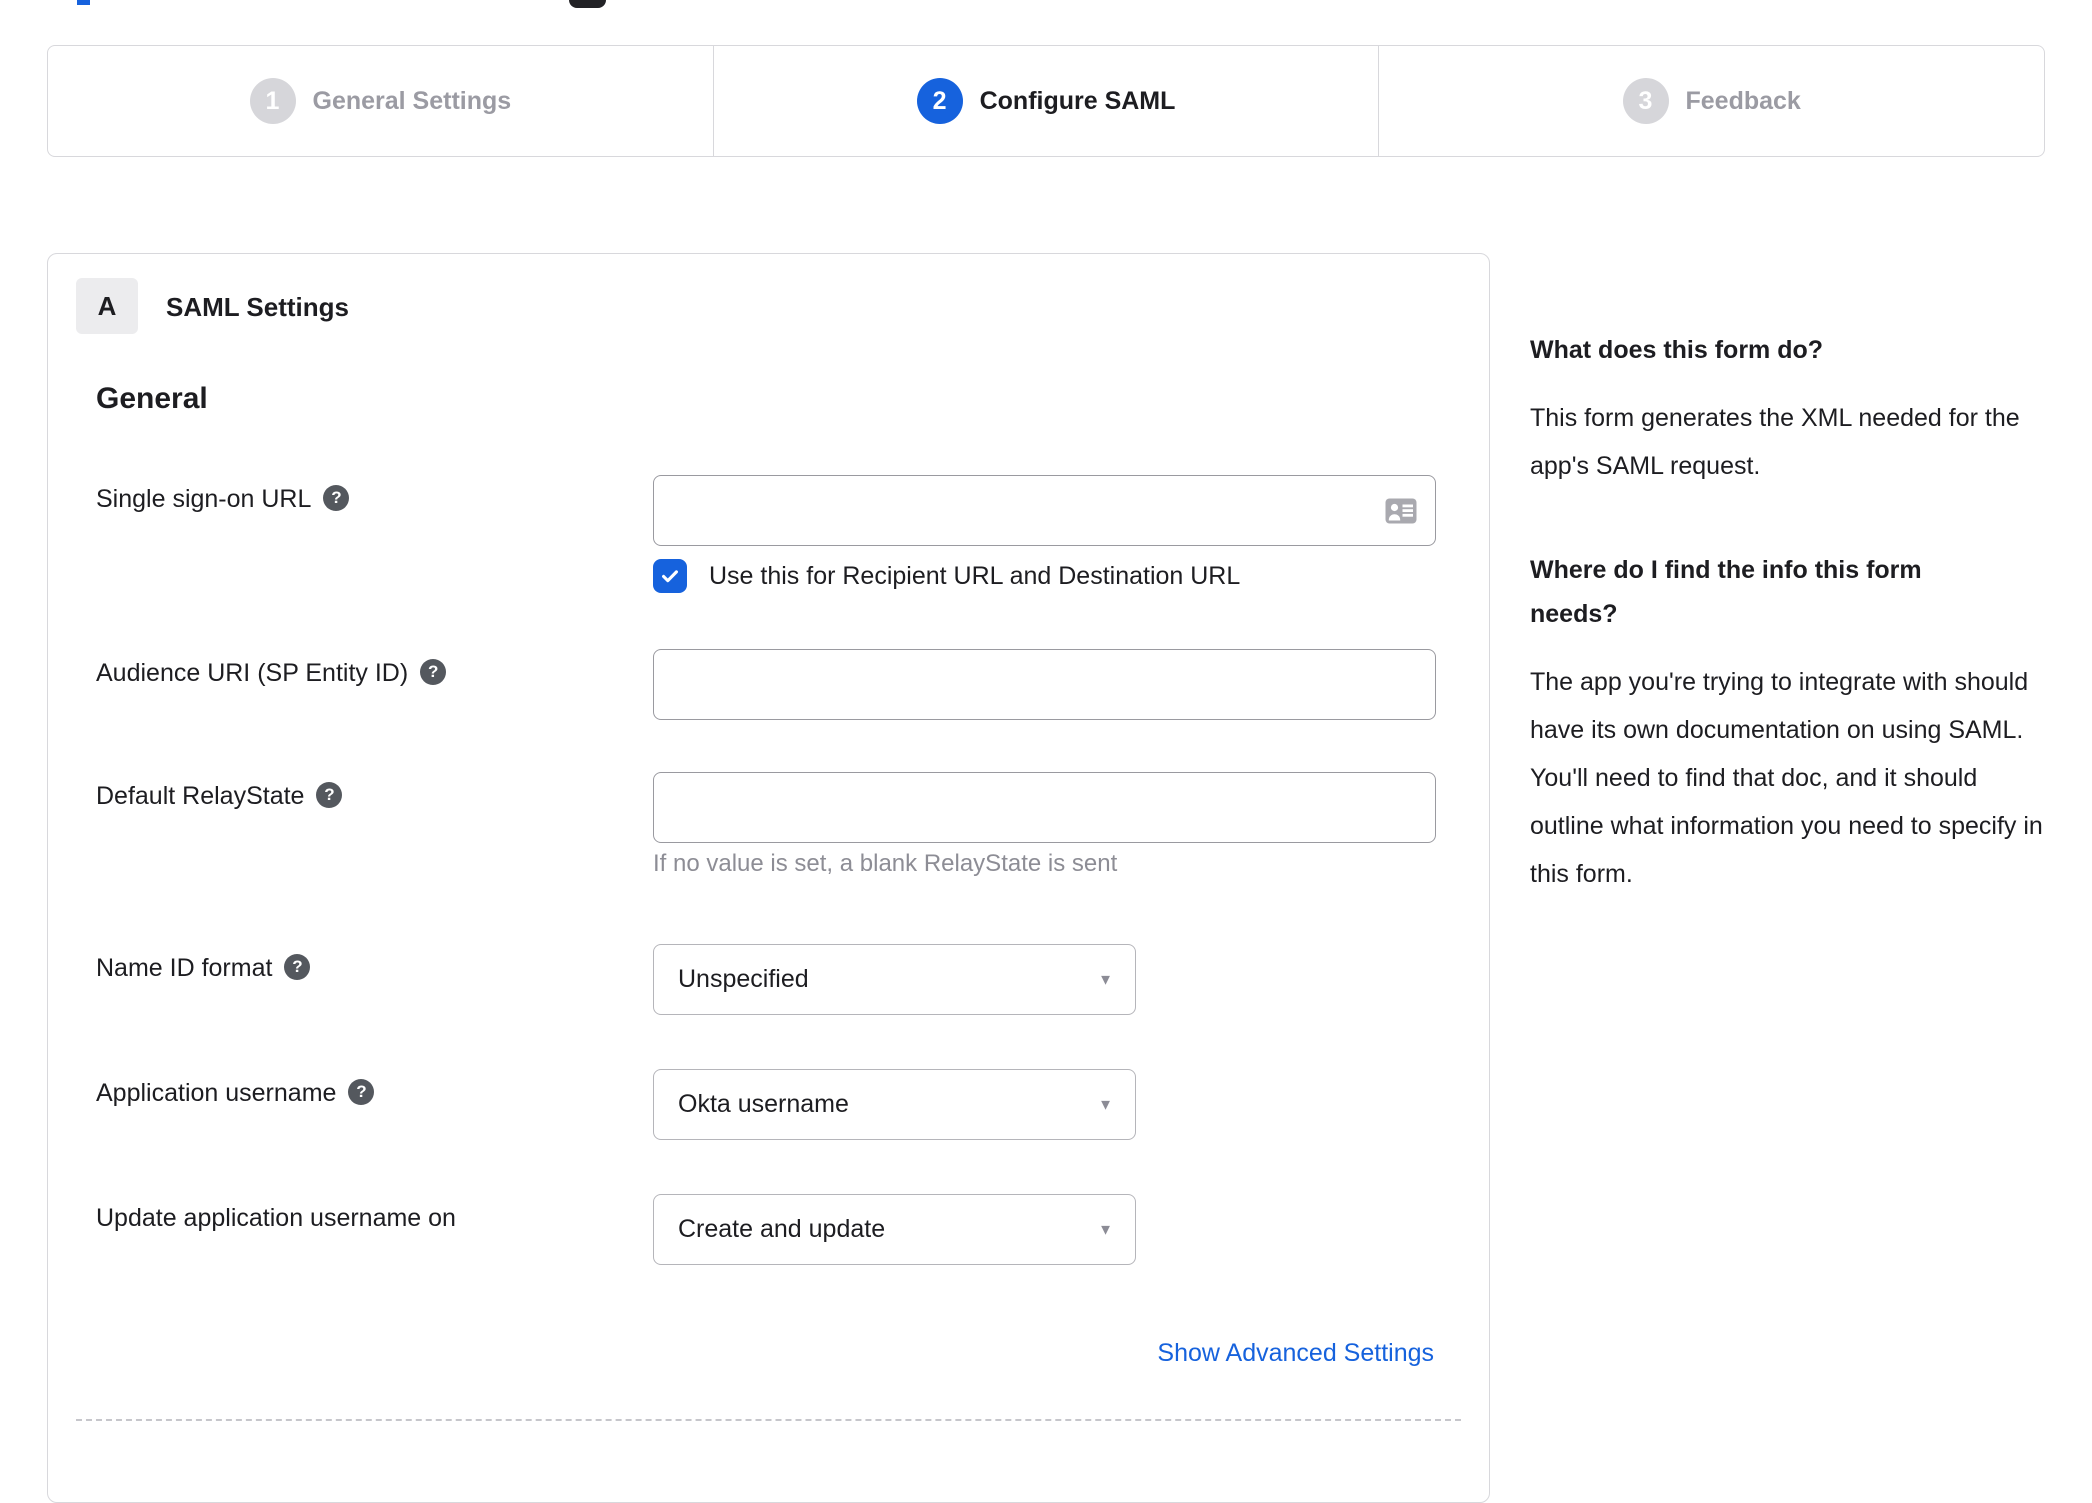 The height and width of the screenshot is (1503, 2092). Describe the element at coordinates (1077, 100) in the screenshot. I see `step-2-label: Configure SAML` at that location.